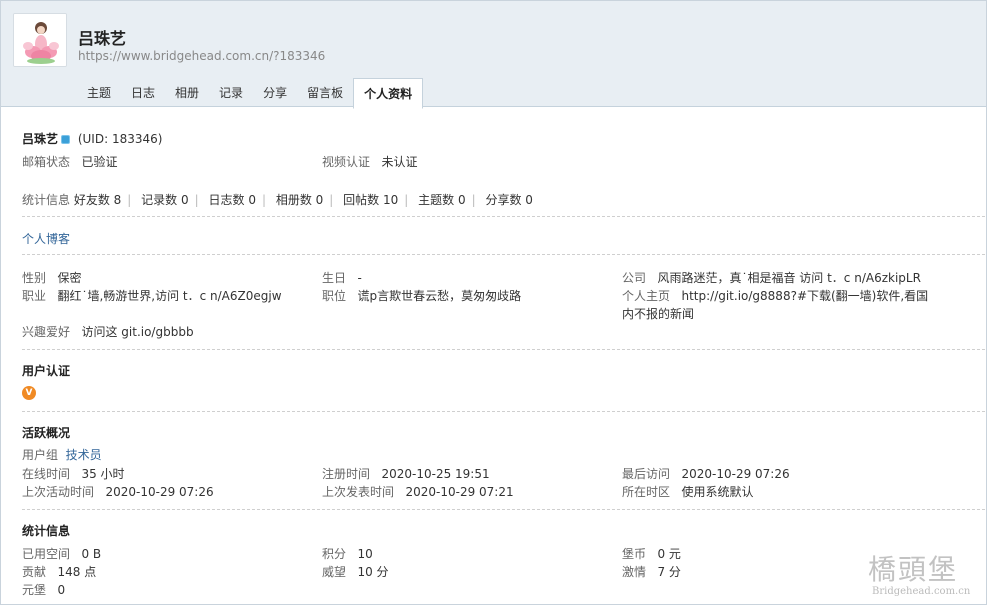  Describe the element at coordinates (46, 433) in the screenshot. I see `activity-title: 活跃概况` at that location.